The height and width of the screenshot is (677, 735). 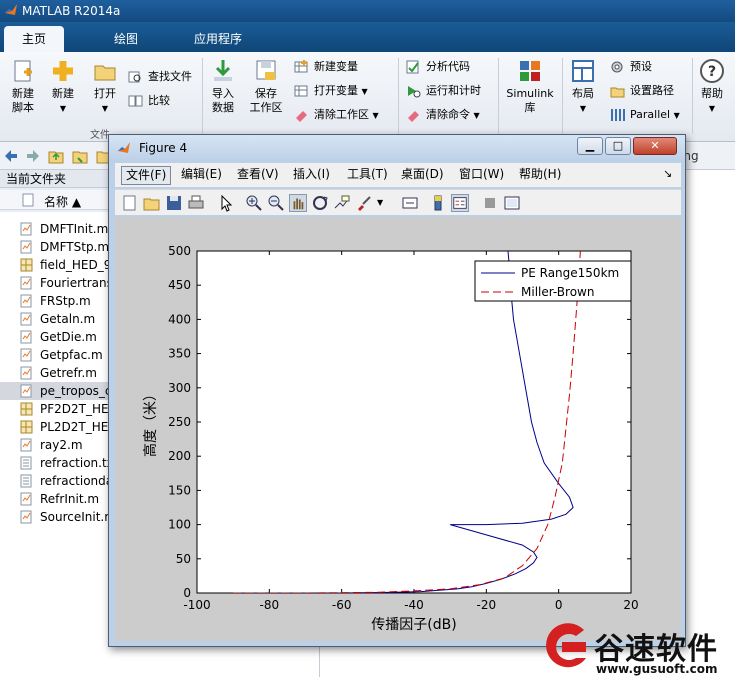 I want to click on link-icon, so click(x=410, y=203).